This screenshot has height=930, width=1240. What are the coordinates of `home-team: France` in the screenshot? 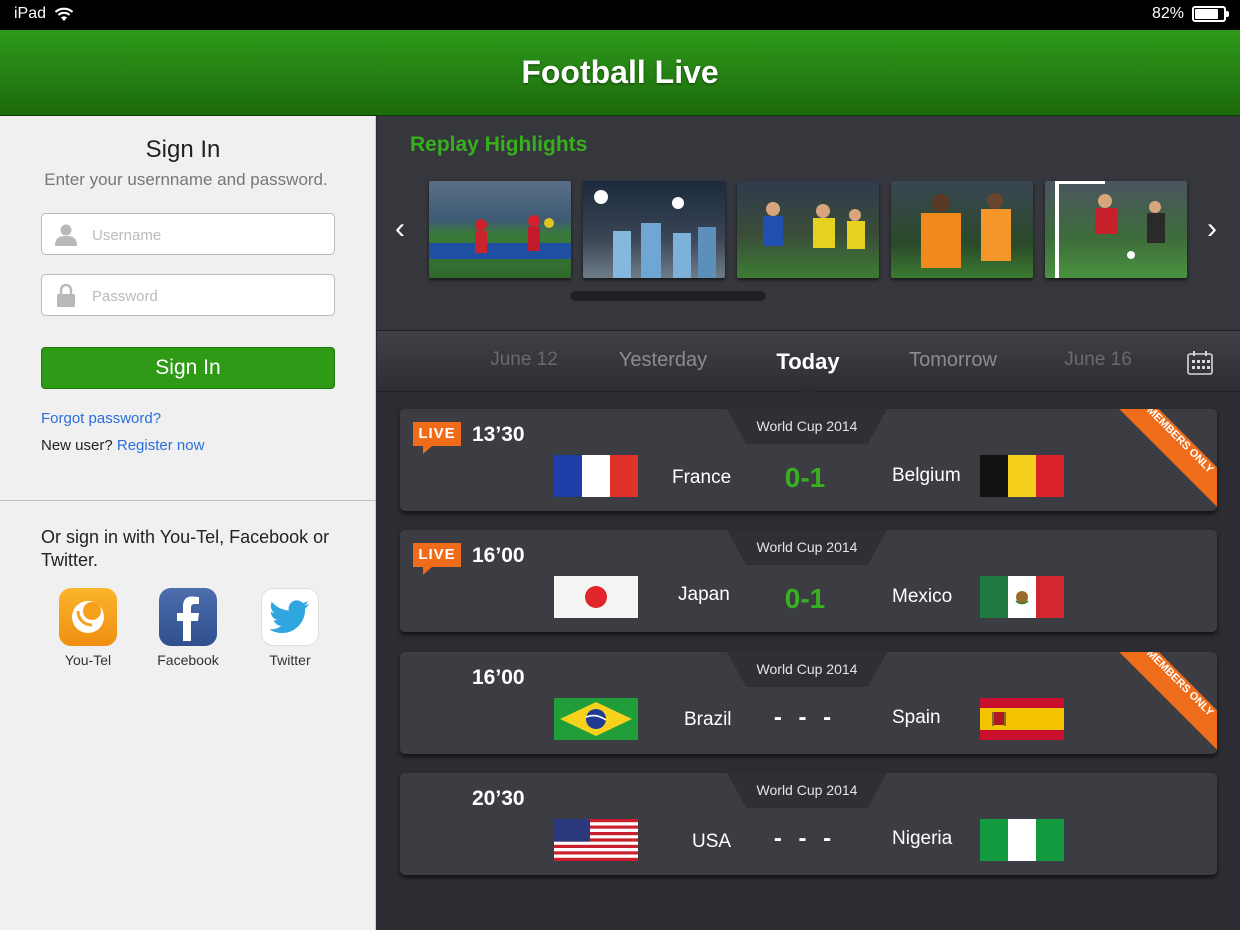 It's located at (702, 477).